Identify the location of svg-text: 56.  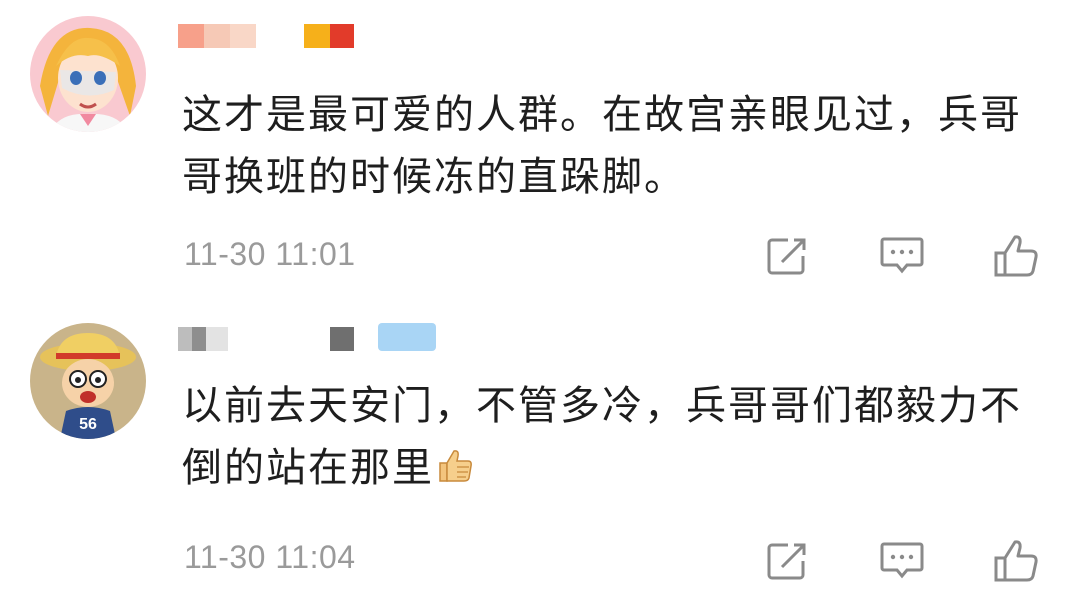
(88, 424).